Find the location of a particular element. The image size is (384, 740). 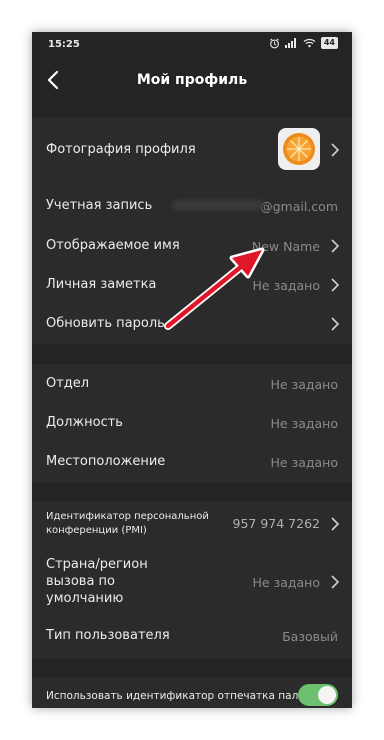

redacted-email is located at coordinates (218, 205).